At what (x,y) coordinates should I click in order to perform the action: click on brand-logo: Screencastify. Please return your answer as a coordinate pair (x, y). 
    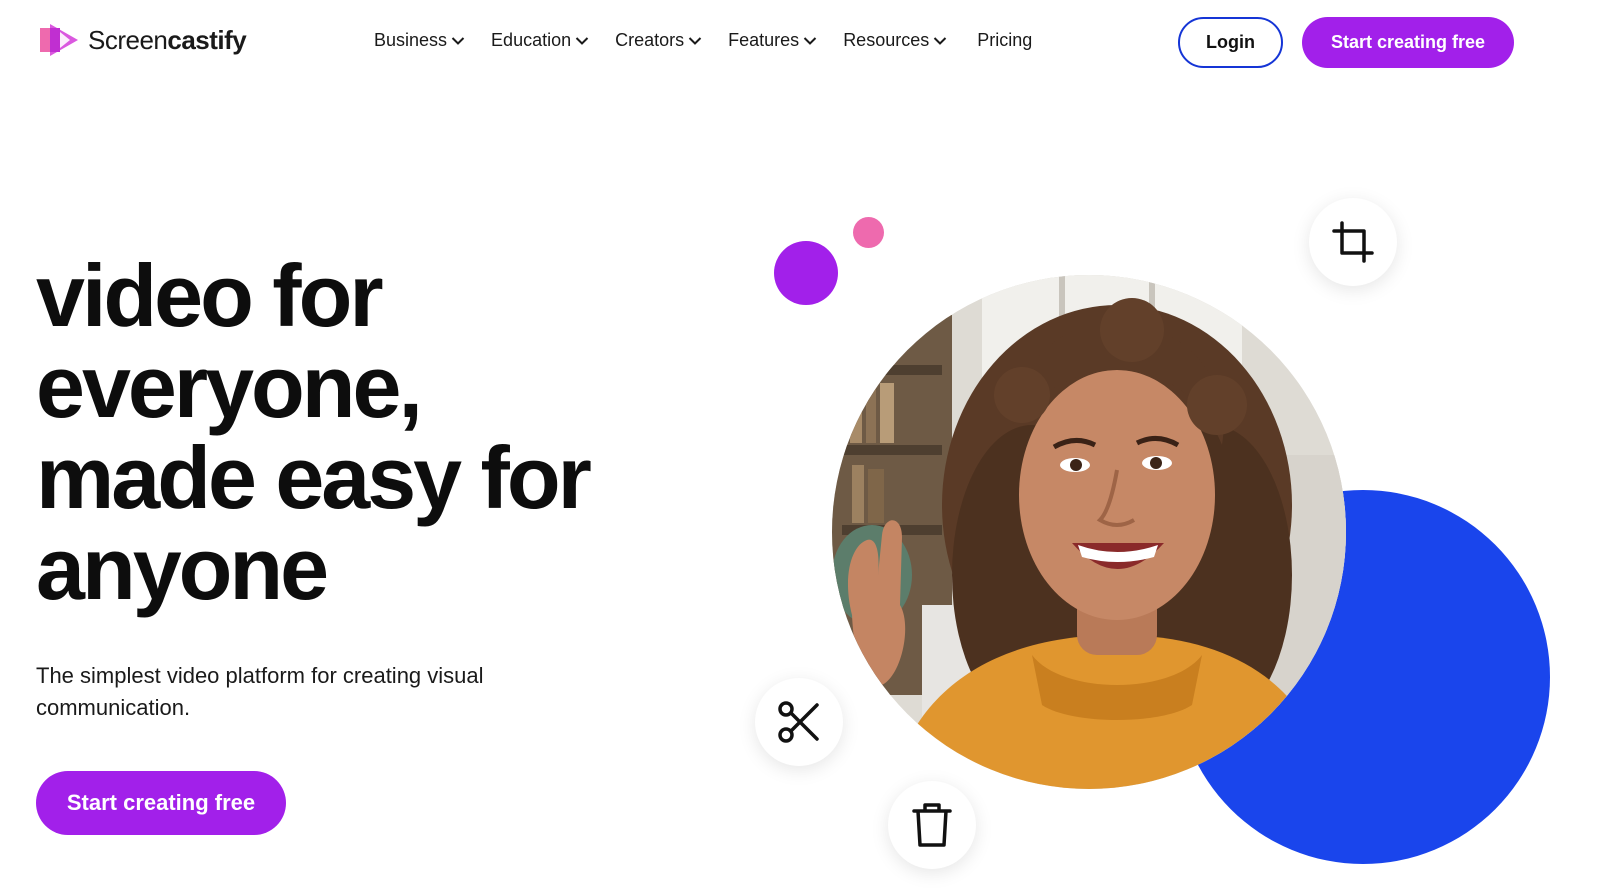
    Looking at the image, I should click on (142, 40).